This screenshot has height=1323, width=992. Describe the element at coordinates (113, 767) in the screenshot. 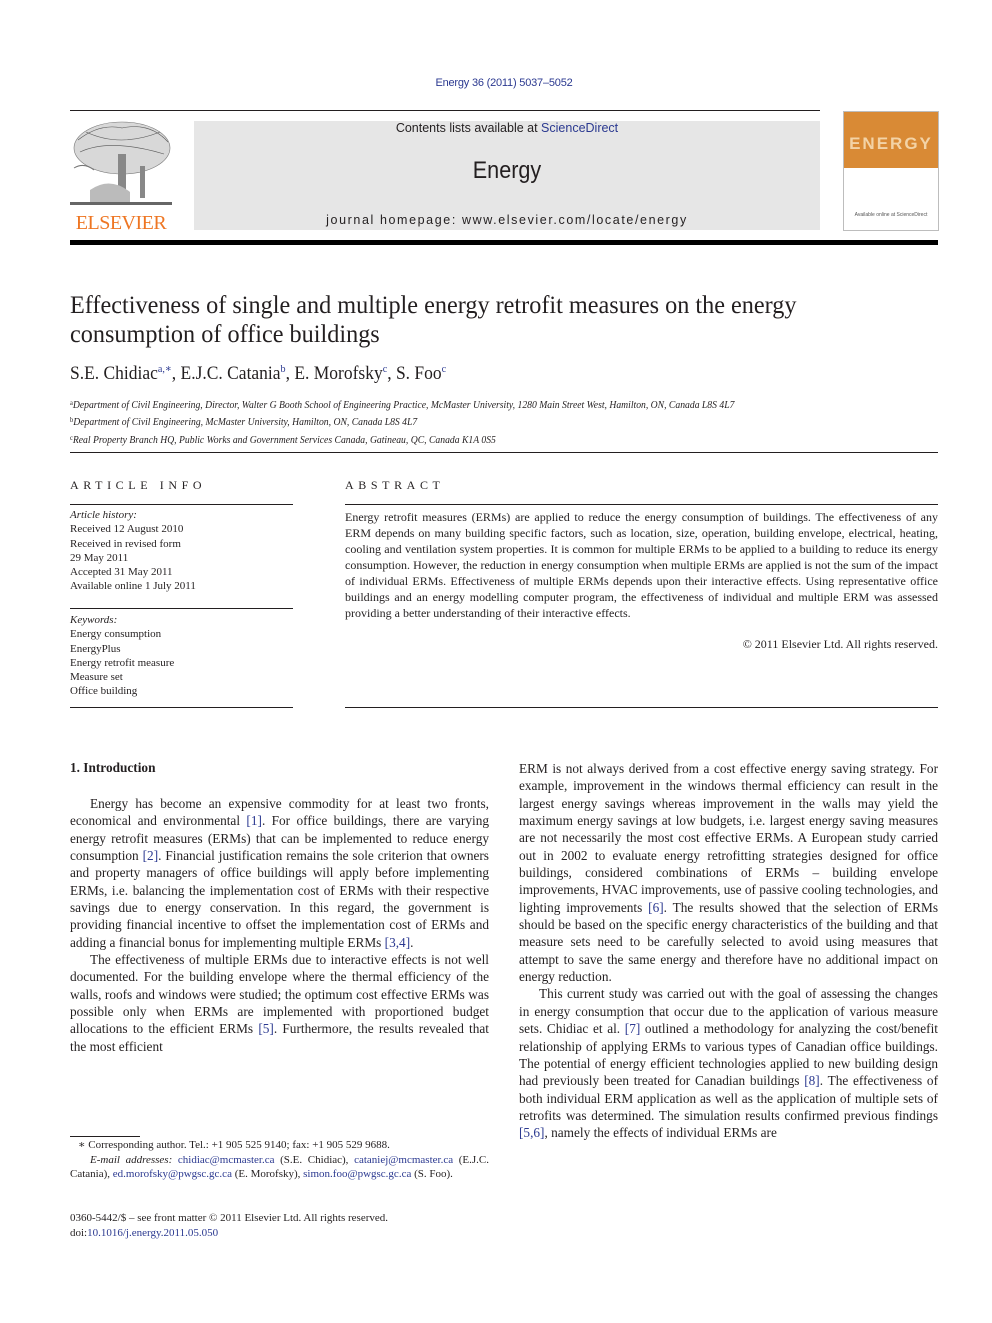

I see `section-heading: 1. Introduction` at that location.